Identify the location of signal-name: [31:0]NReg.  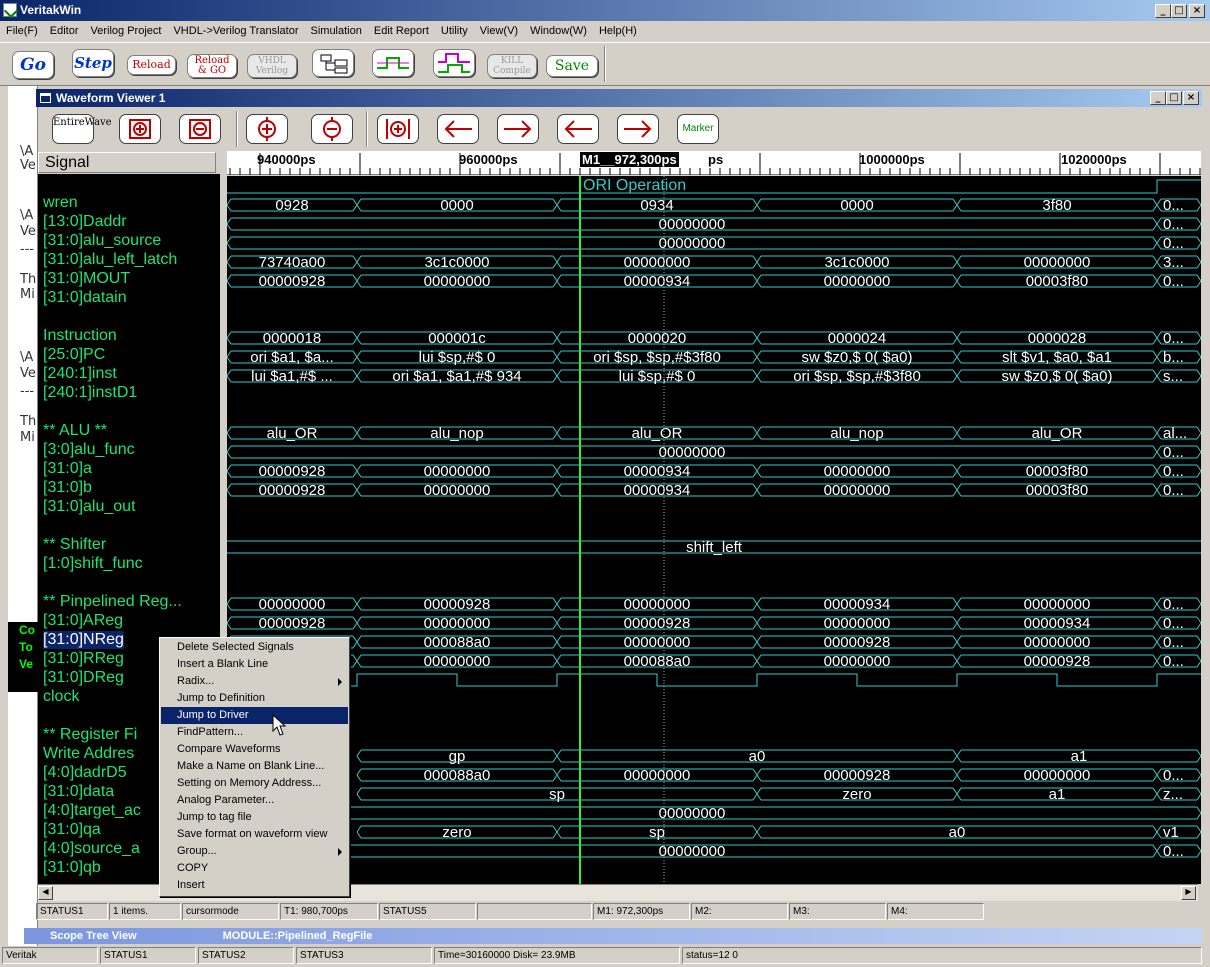
(83, 640).